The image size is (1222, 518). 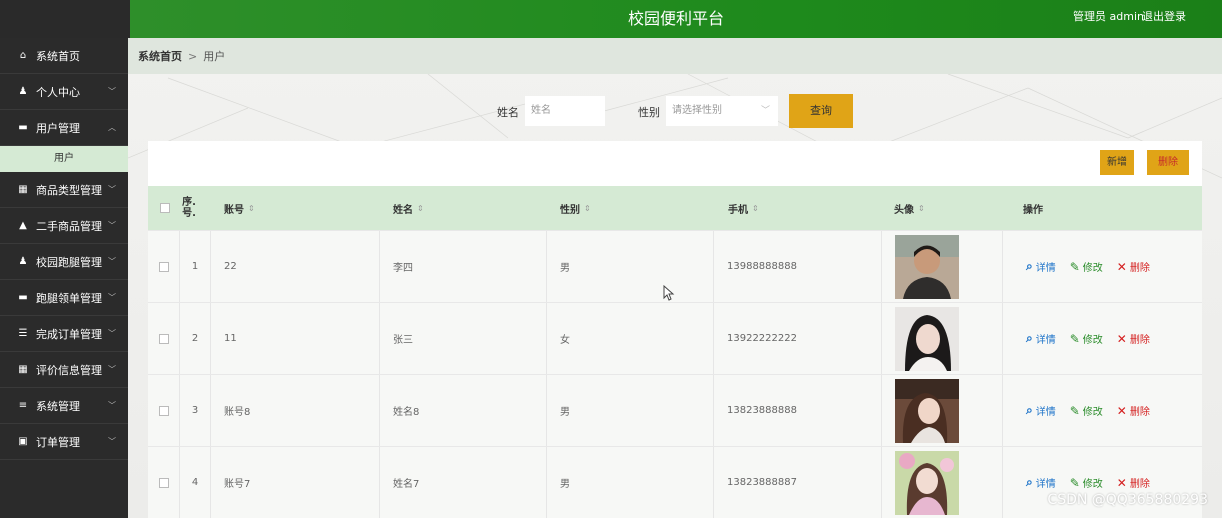 I want to click on header-phone-label: 手机, so click(x=738, y=210).